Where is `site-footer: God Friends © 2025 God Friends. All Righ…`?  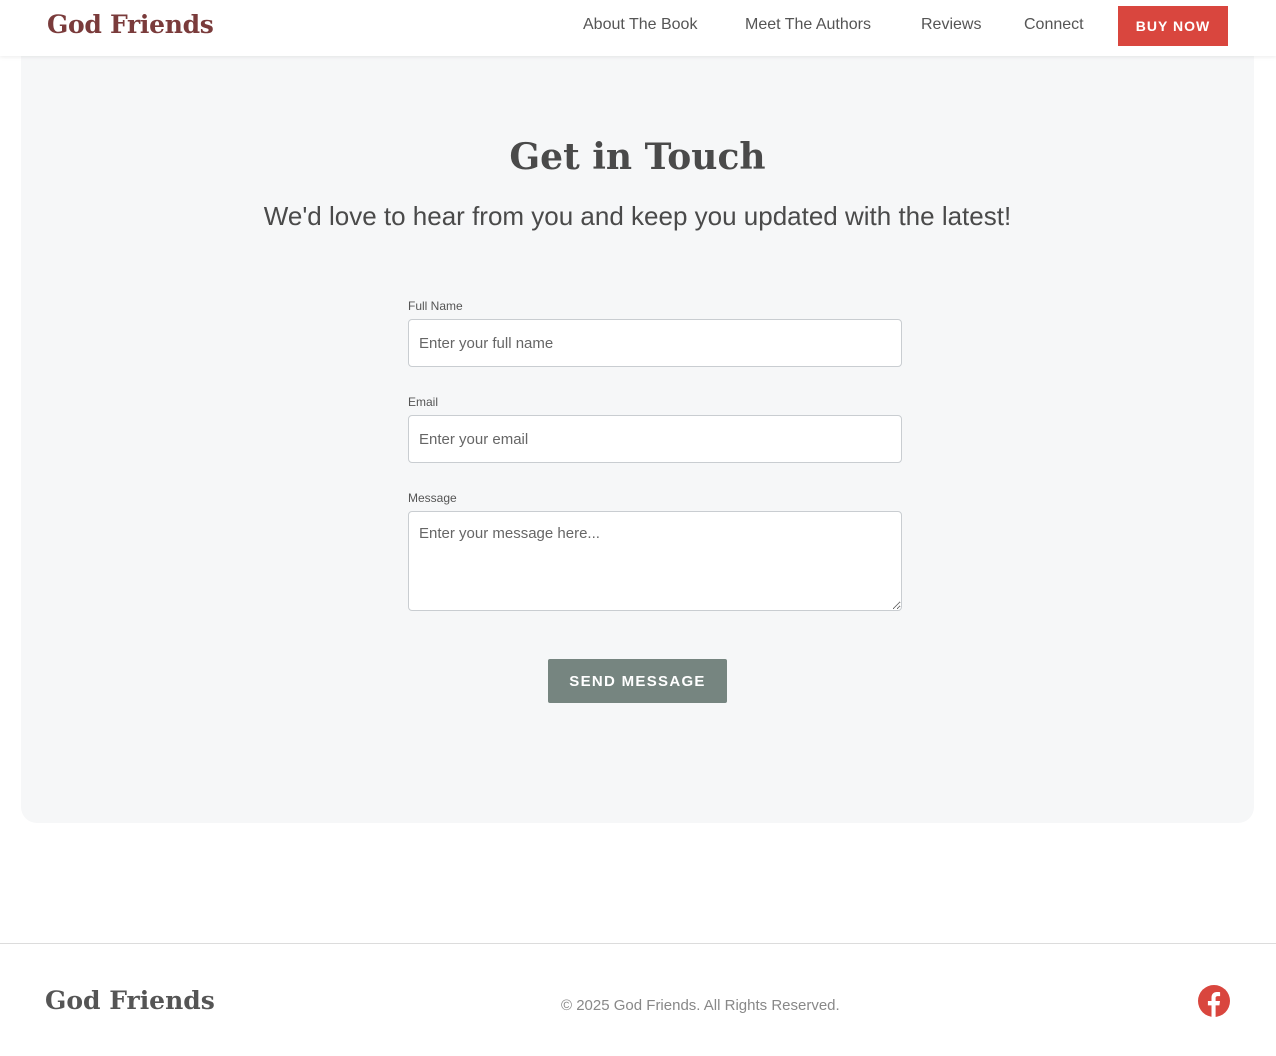 site-footer: God Friends © 2025 God Friends. All Righ… is located at coordinates (638, 999).